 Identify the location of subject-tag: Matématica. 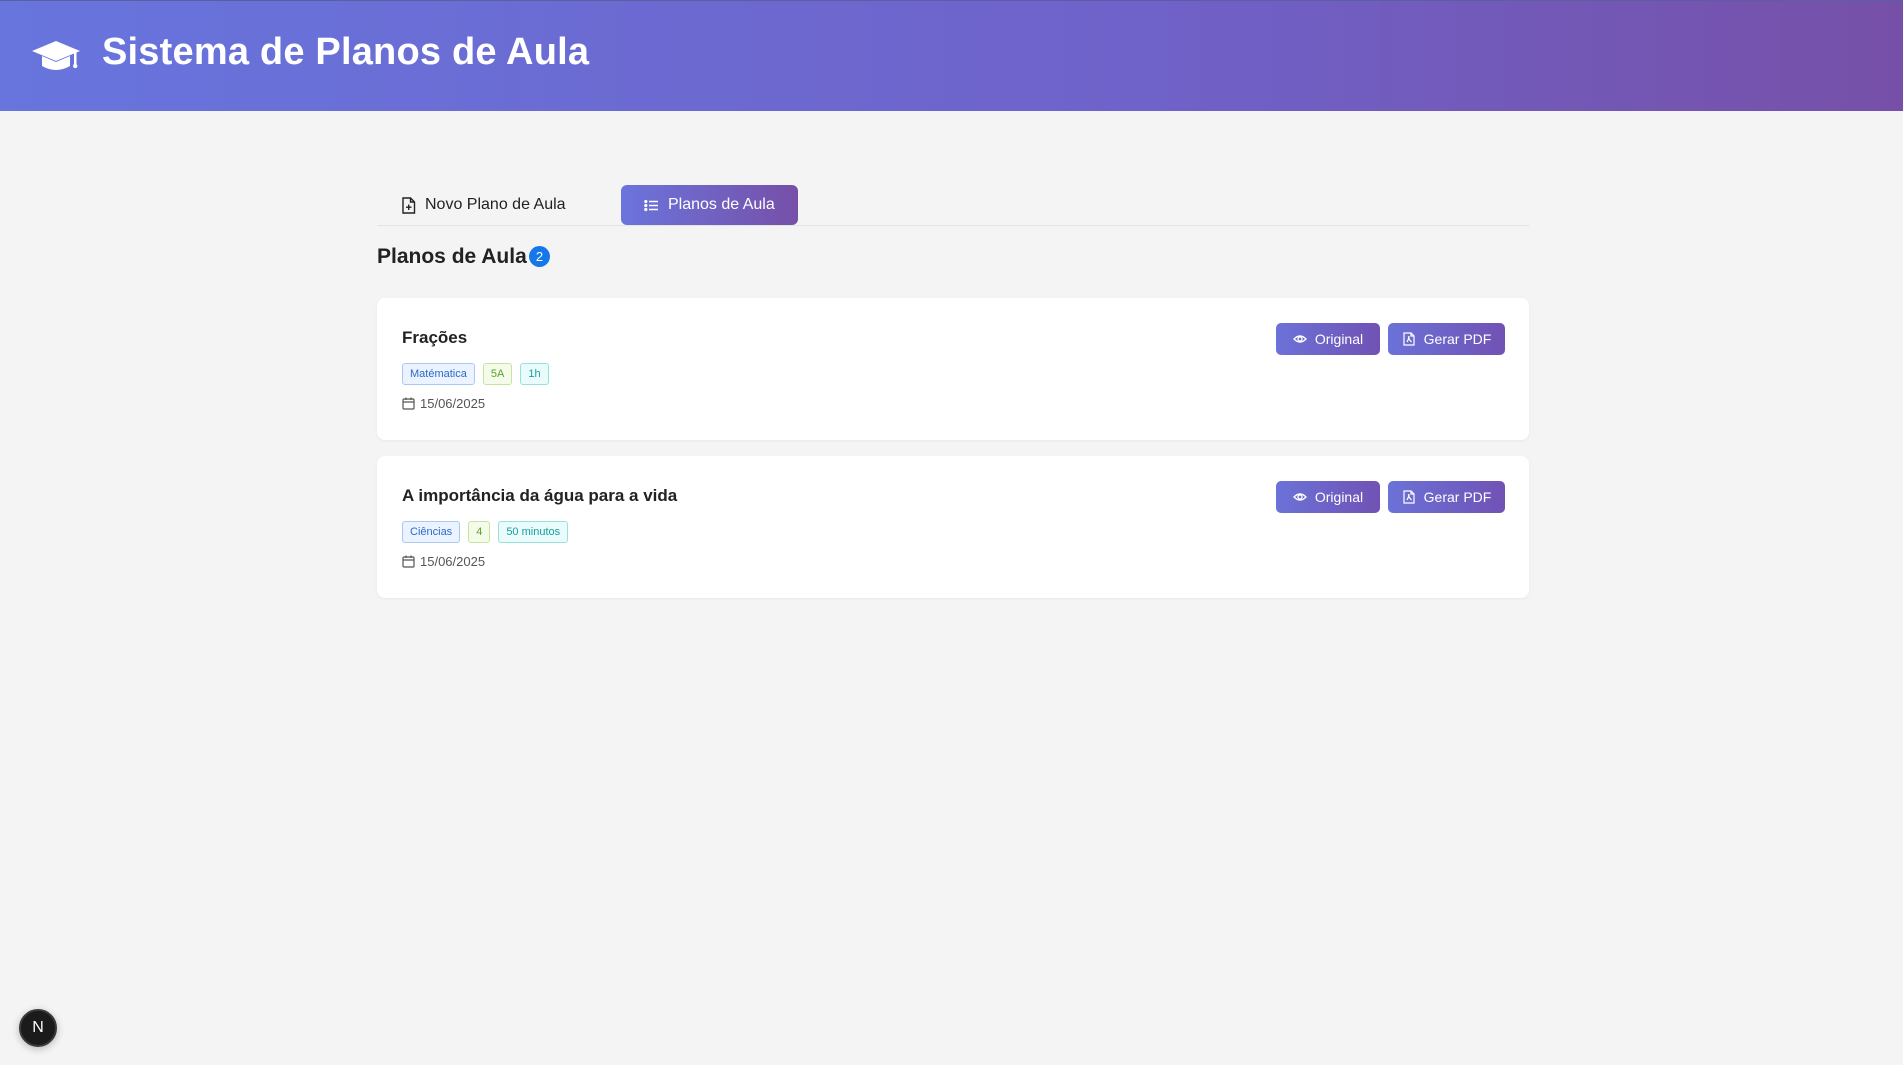
(438, 374).